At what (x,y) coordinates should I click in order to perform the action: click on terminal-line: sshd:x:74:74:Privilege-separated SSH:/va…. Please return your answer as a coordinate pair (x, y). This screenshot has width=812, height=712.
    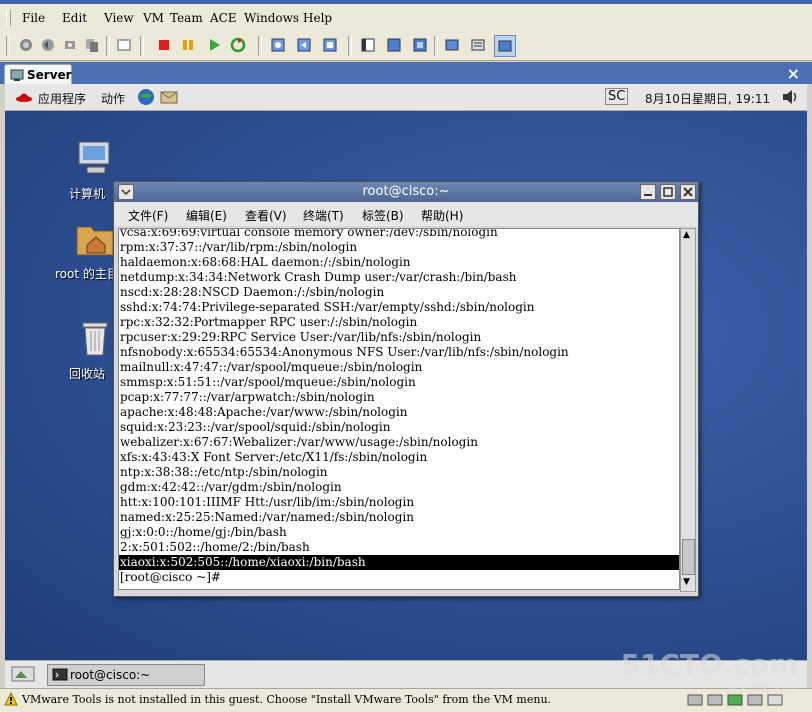
    Looking at the image, I should click on (327, 307).